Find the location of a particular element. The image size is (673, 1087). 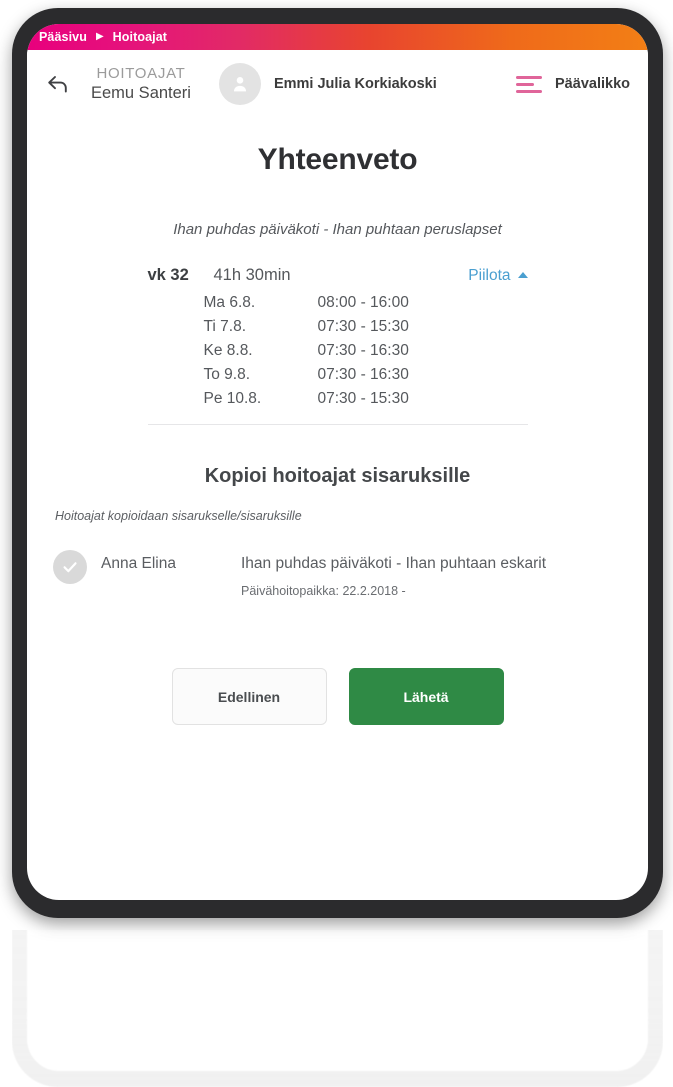

device-reflection: Edellinen Lähetä is located at coordinates (337, 1008).